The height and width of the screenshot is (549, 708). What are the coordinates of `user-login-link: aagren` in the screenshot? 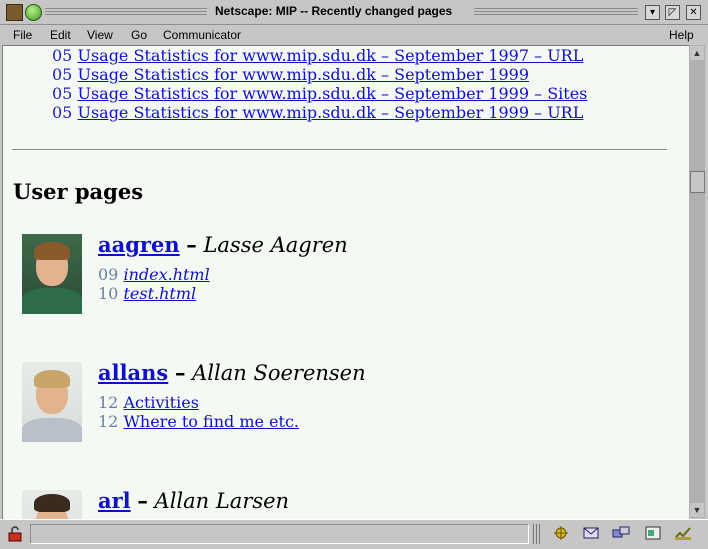 It's located at (139, 244).